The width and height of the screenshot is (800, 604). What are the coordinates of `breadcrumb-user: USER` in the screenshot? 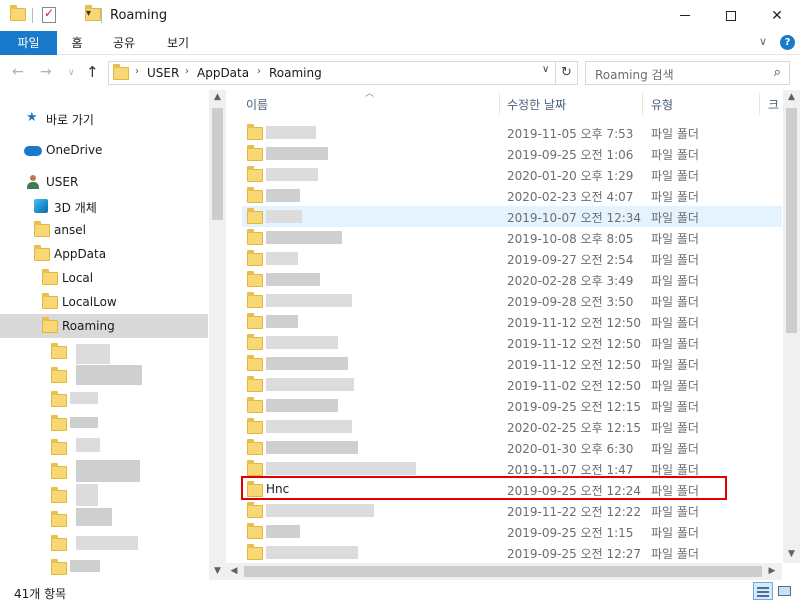 It's located at (163, 73).